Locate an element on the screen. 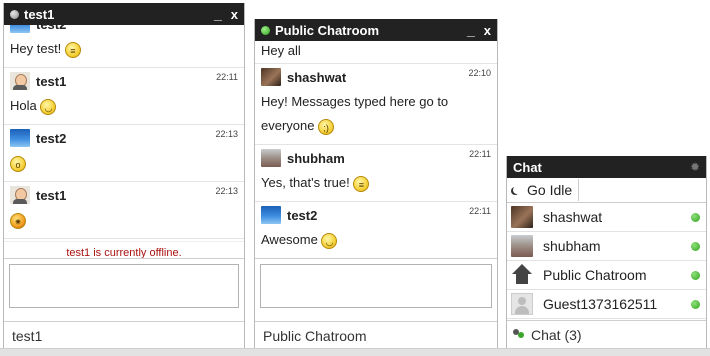 The width and height of the screenshot is (710, 356). go-idle-button: Go Idle is located at coordinates (543, 190).